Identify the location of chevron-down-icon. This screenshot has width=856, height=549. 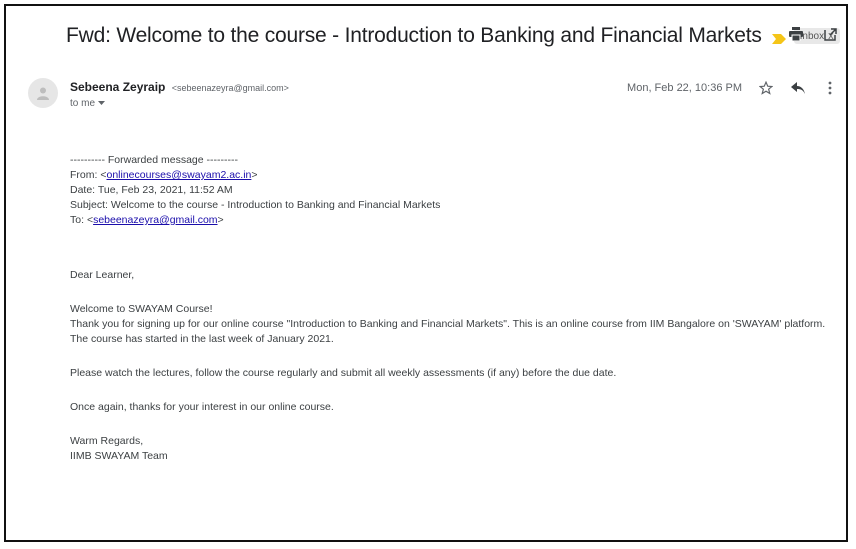
(102, 103).